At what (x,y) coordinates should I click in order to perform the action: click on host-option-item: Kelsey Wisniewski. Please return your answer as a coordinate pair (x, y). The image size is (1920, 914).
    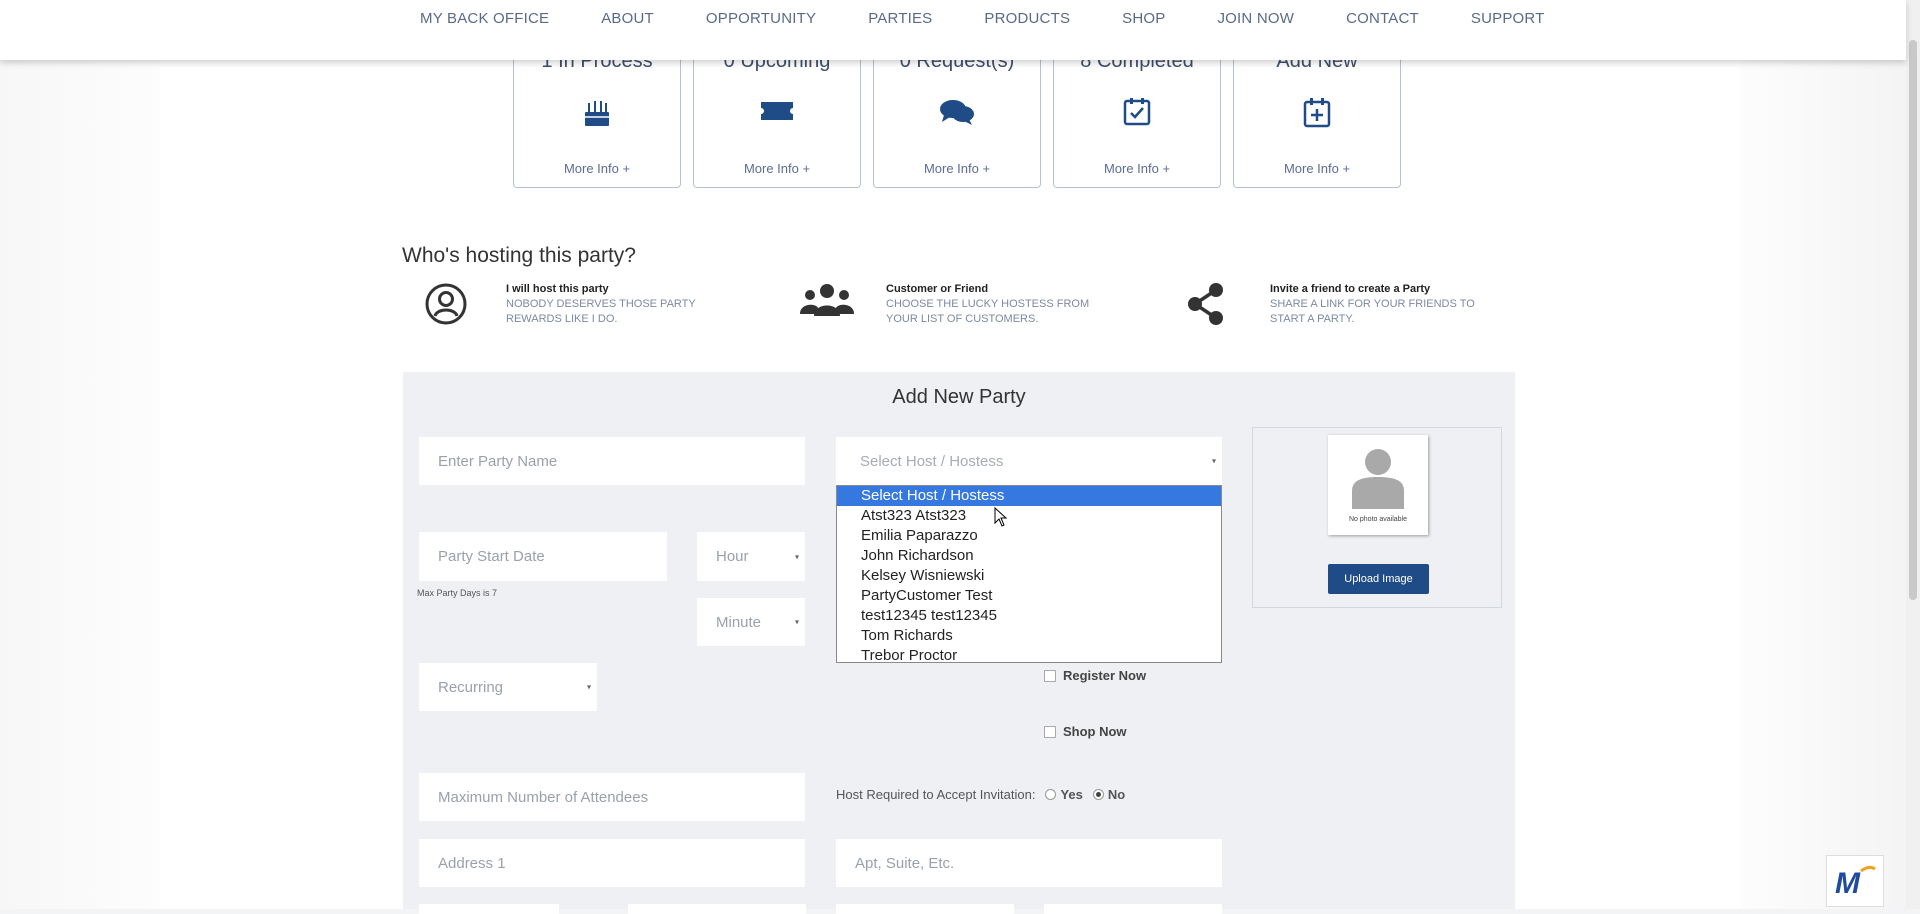
    Looking at the image, I should click on (1029, 576).